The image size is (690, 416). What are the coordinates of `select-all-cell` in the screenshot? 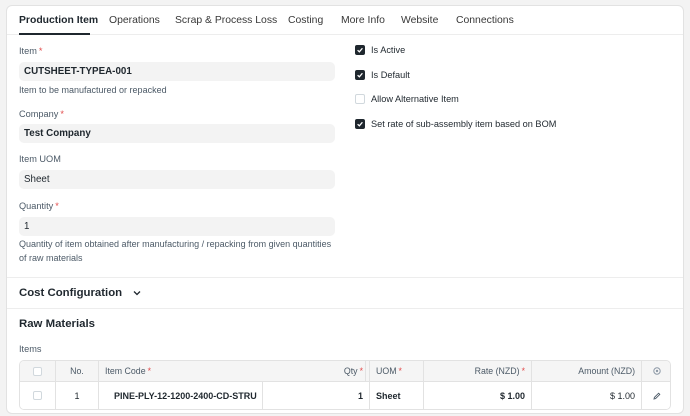 It's located at (38, 371).